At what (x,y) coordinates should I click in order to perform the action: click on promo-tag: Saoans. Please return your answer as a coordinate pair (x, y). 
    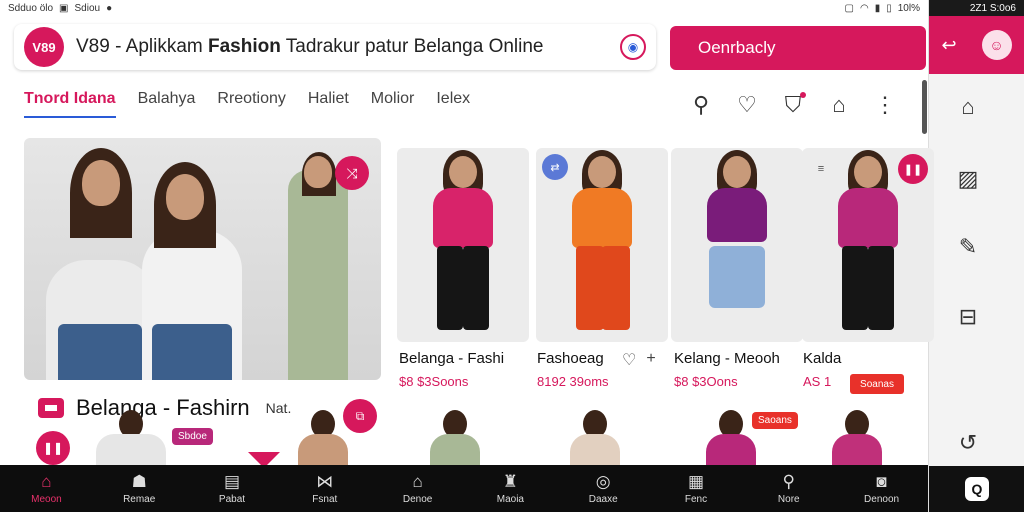
    Looking at the image, I should click on (775, 420).